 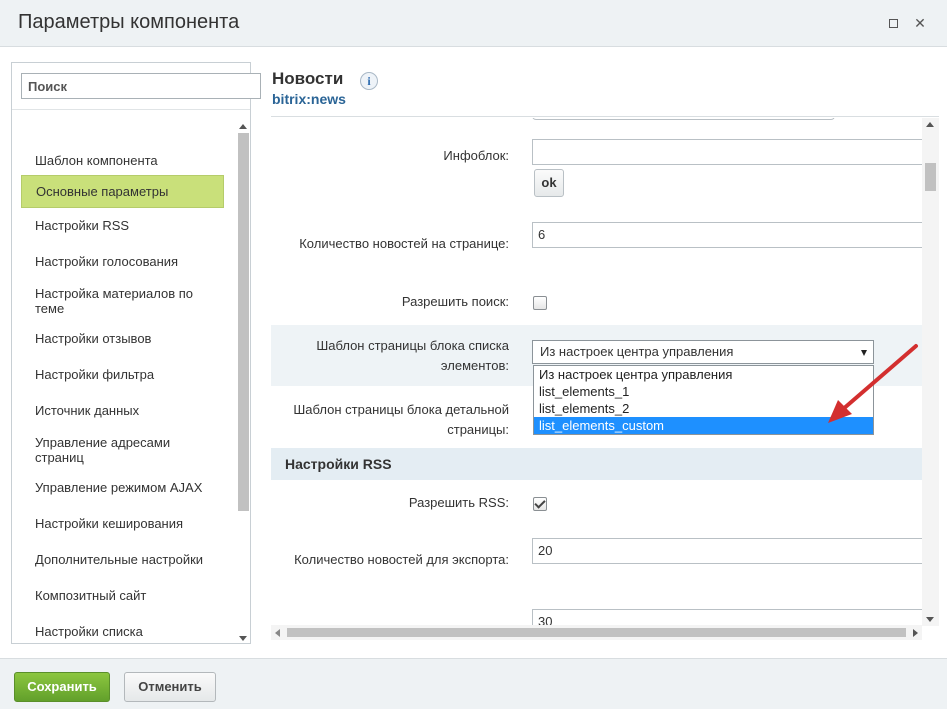 What do you see at coordinates (62, 687) in the screenshot?
I see `save-button: Сохранить` at bounding box center [62, 687].